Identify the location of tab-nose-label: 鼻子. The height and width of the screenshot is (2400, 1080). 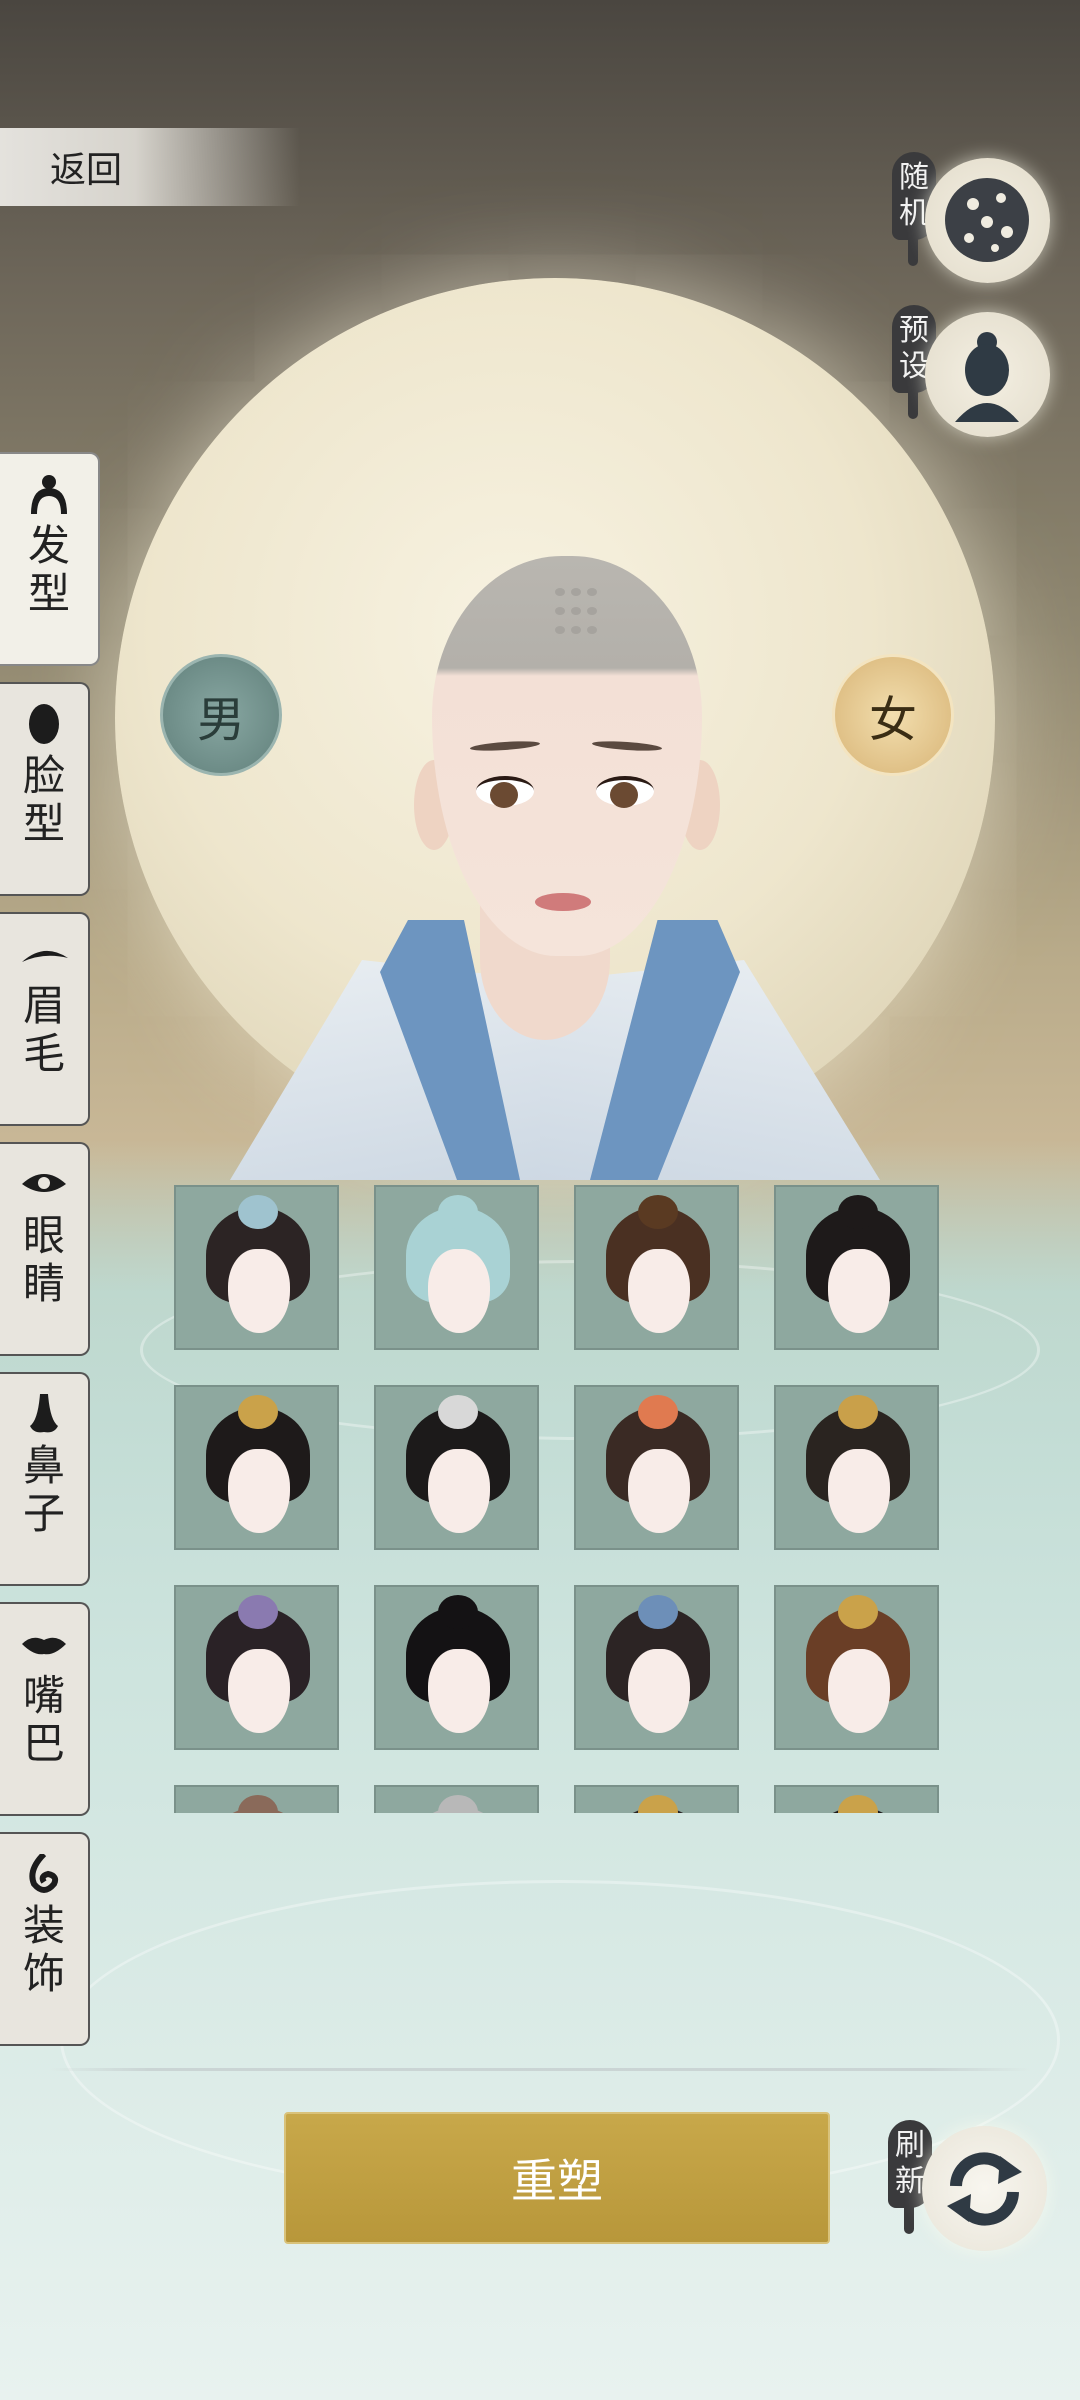
(43, 1489).